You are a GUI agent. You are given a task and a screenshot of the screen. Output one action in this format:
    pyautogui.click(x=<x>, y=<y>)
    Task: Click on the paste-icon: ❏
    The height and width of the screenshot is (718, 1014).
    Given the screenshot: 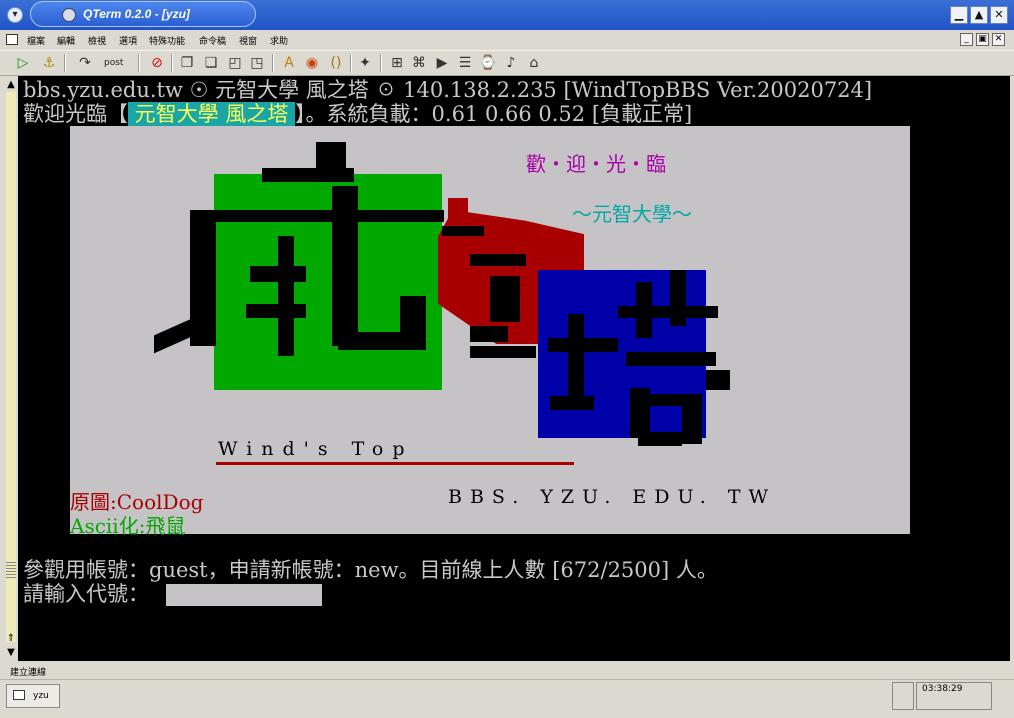 What is the action you would take?
    pyautogui.click(x=211, y=63)
    